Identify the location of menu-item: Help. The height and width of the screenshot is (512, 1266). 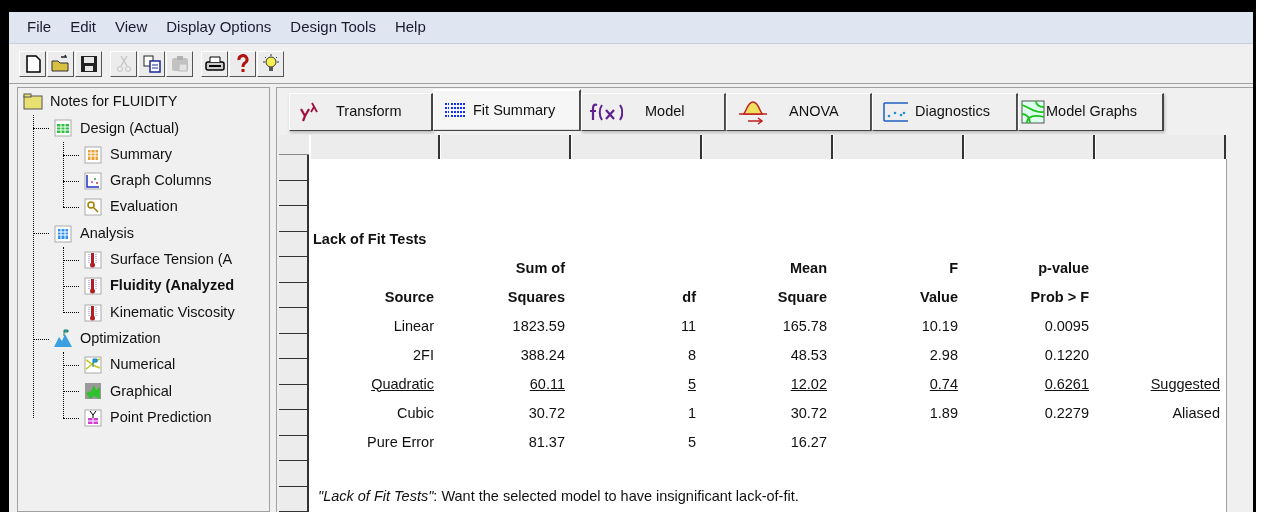
(410, 27).